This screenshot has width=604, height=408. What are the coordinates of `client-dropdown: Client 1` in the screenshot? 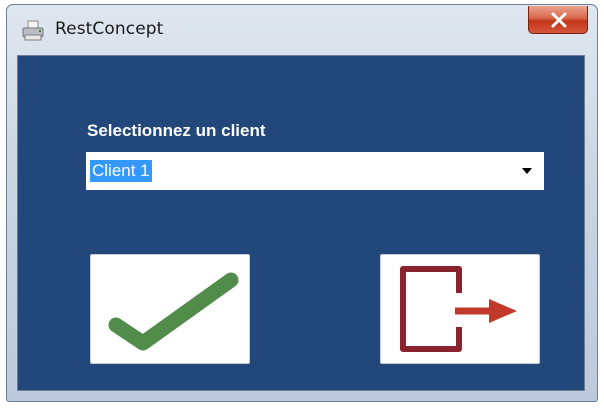 It's located at (315, 171).